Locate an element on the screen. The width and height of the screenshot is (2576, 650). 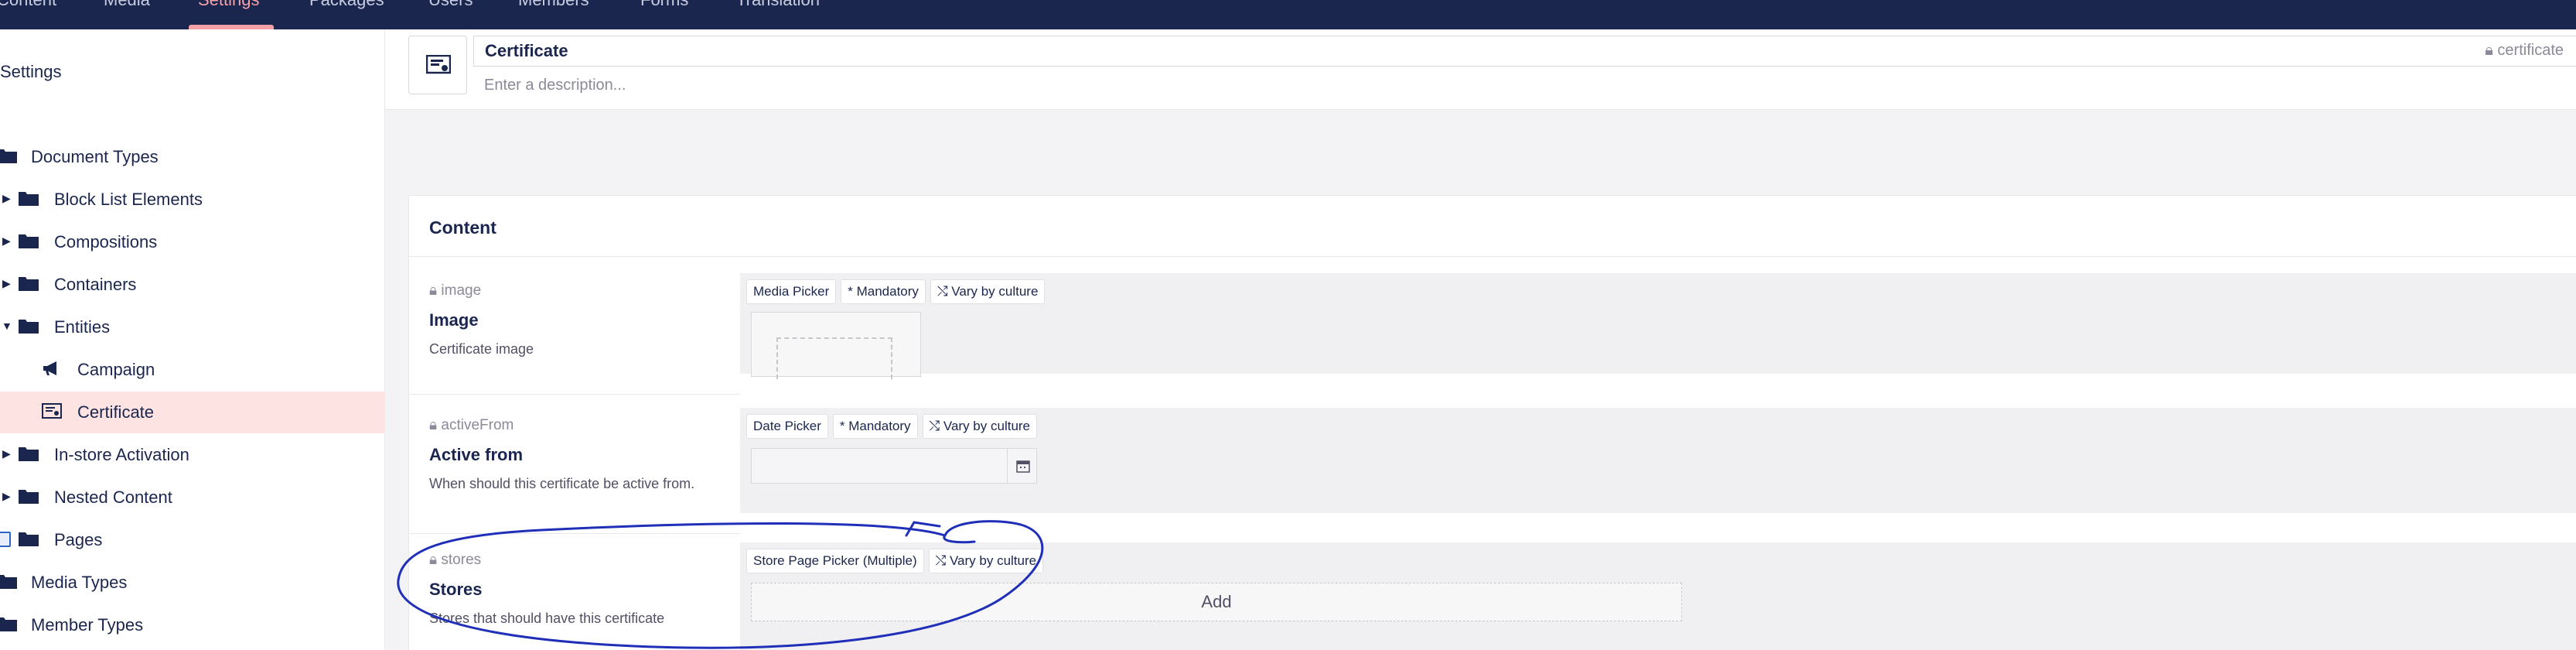
tree-item-label: Compositions is located at coordinates (106, 242).